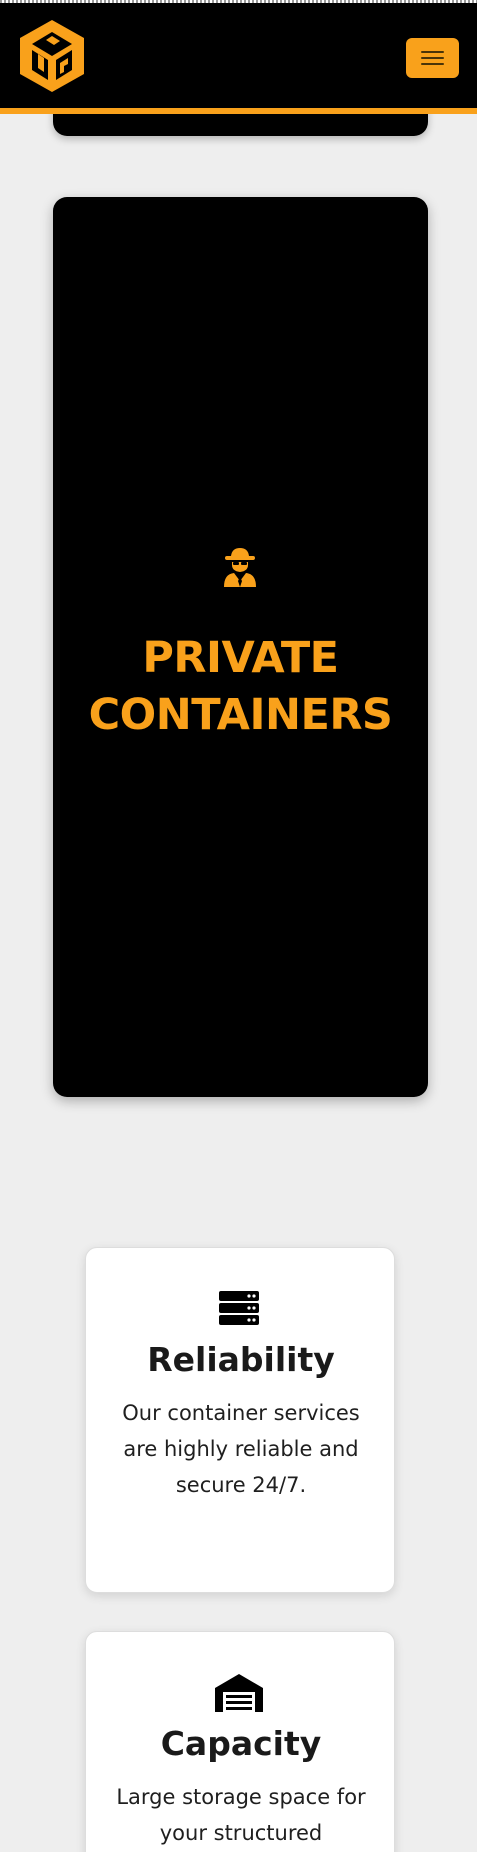 The height and width of the screenshot is (1852, 477). What do you see at coordinates (432, 58) in the screenshot?
I see `menu-toggle-button` at bounding box center [432, 58].